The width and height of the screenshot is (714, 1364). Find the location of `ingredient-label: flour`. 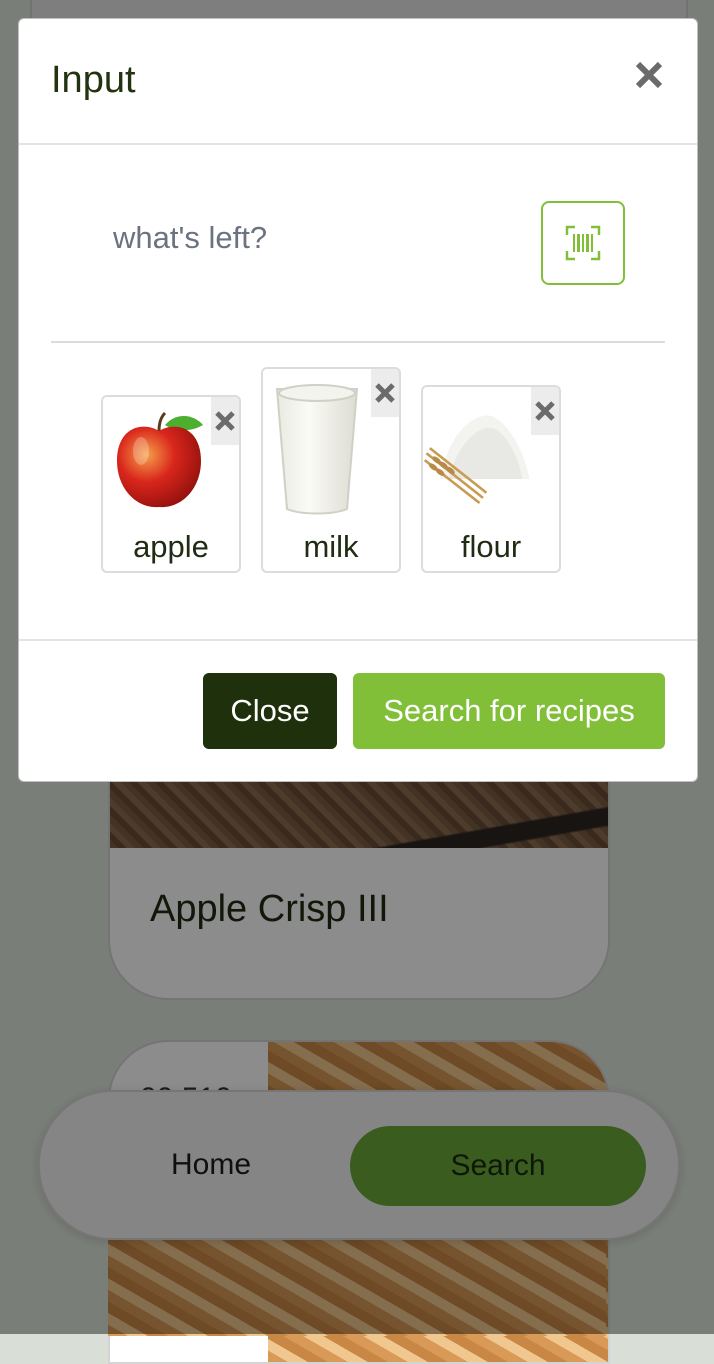

ingredient-label: flour is located at coordinates (491, 546).